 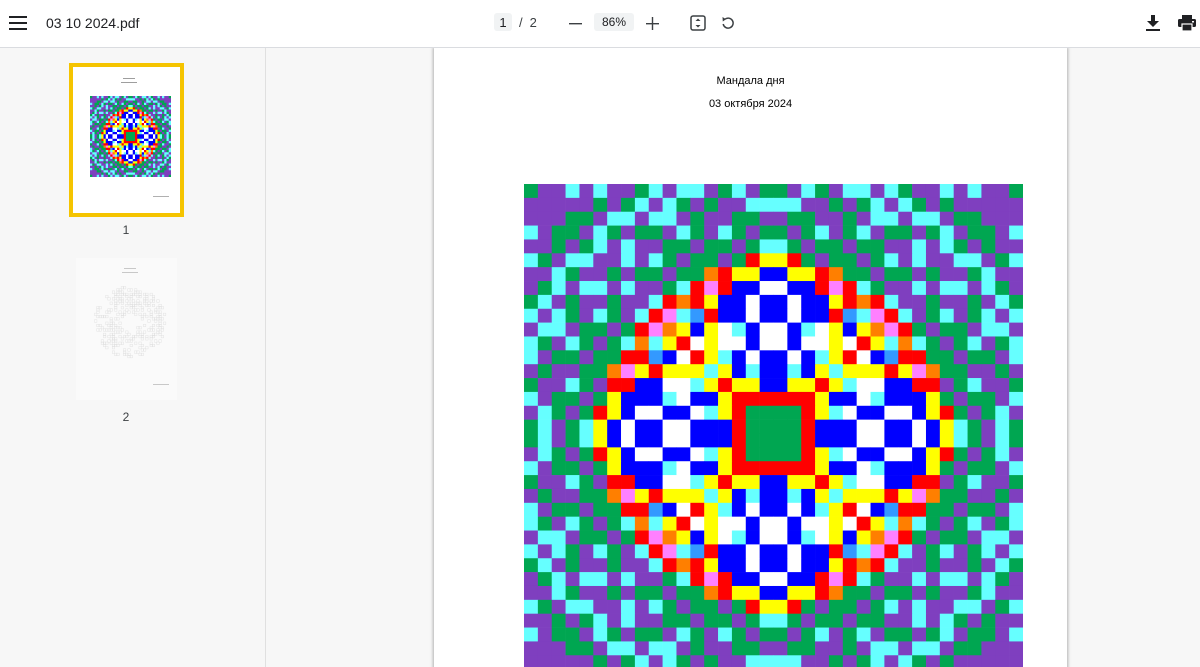 I want to click on download-button, so click(x=1153, y=23).